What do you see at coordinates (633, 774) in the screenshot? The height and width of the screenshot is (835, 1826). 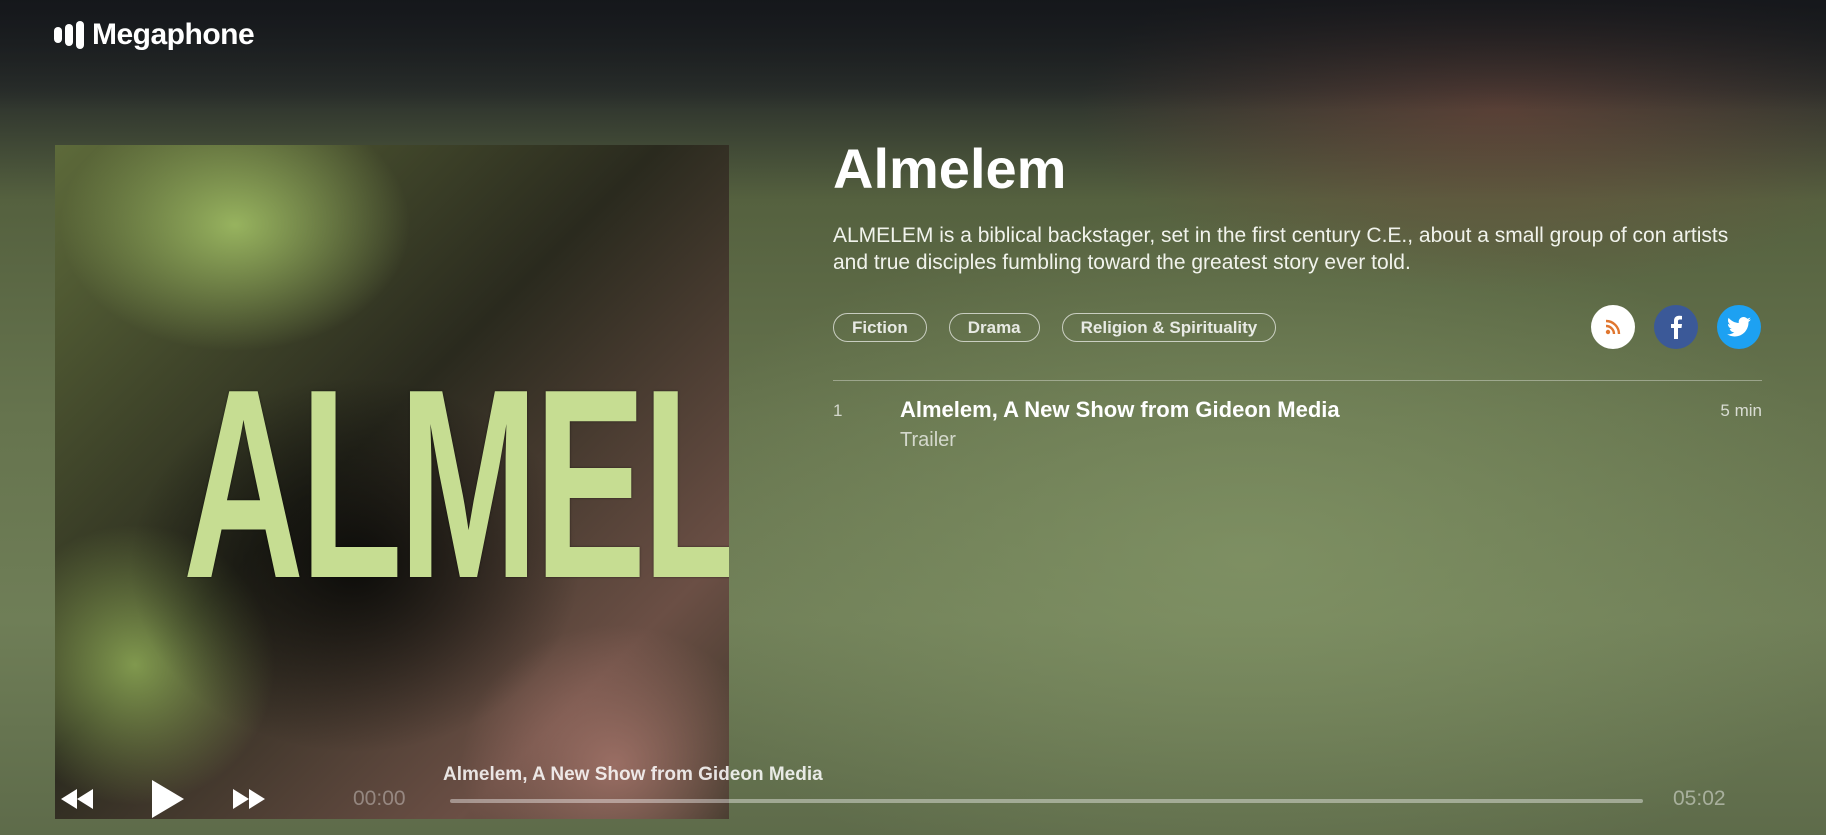 I see `now-playing-title: Almelem, A New Show from Gideon Media` at bounding box center [633, 774].